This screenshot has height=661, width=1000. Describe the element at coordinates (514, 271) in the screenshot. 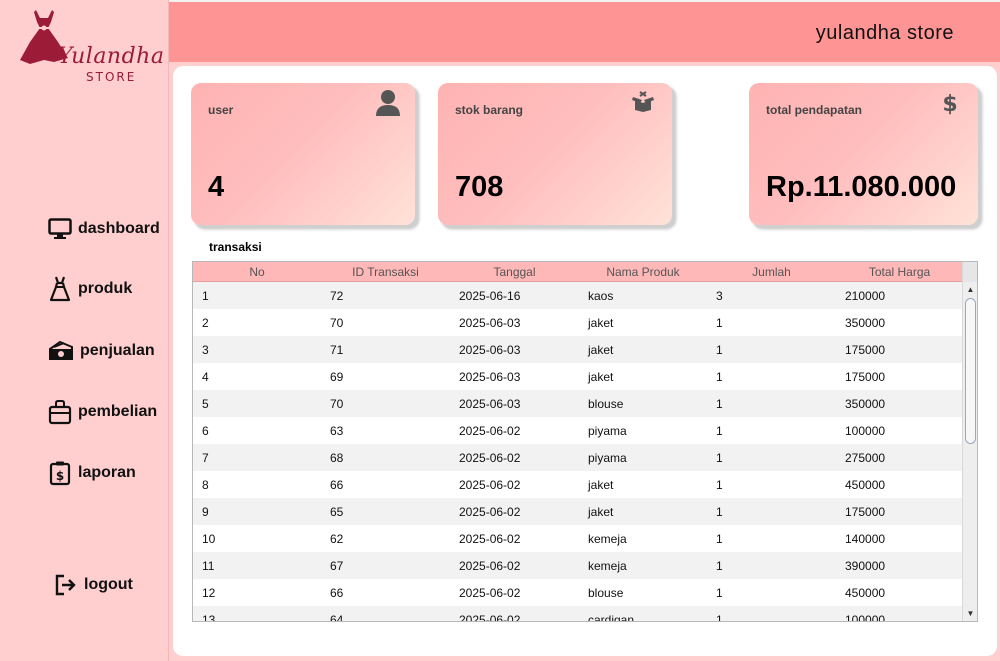

I see `column-header: Tanggal` at that location.